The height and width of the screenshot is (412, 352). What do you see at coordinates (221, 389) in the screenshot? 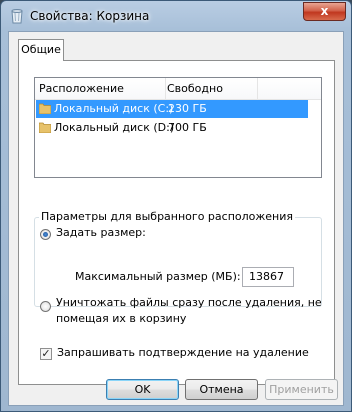
I see `cancel-button: Отмена` at bounding box center [221, 389].